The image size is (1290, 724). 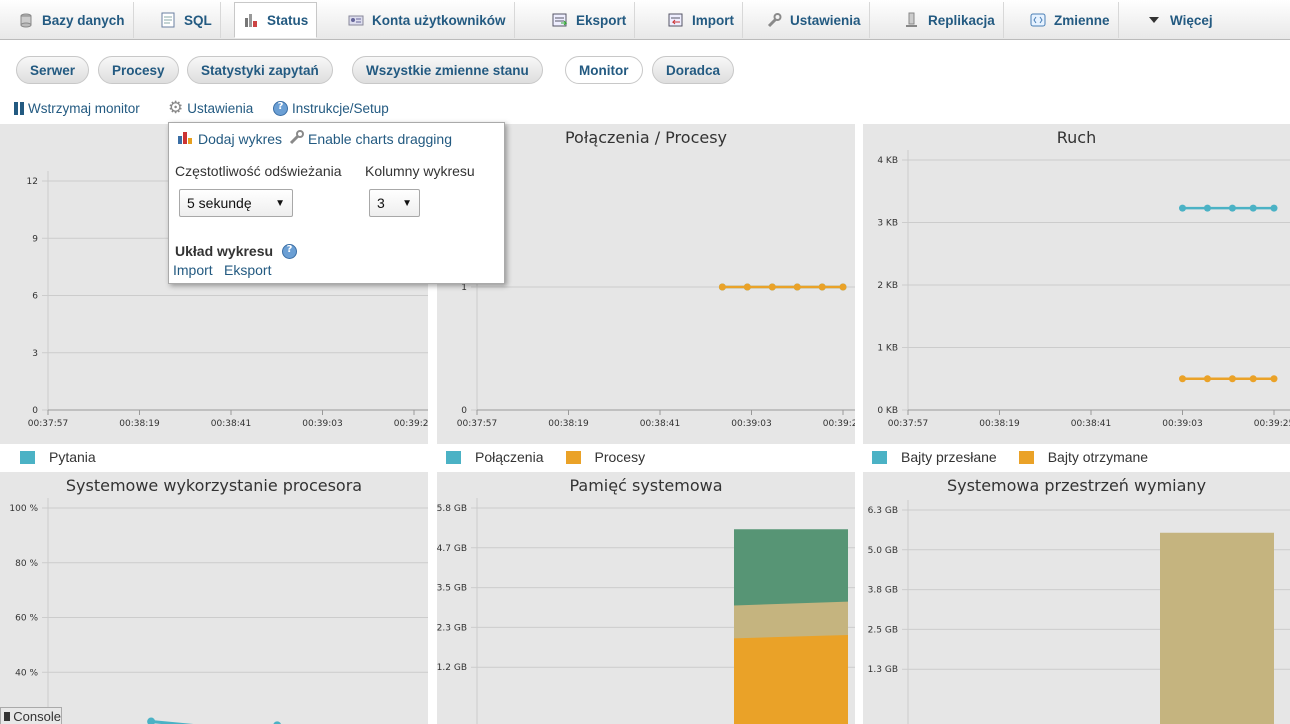 I want to click on refresh-rate-select: 5 sekundę ▼, so click(x=236, y=203).